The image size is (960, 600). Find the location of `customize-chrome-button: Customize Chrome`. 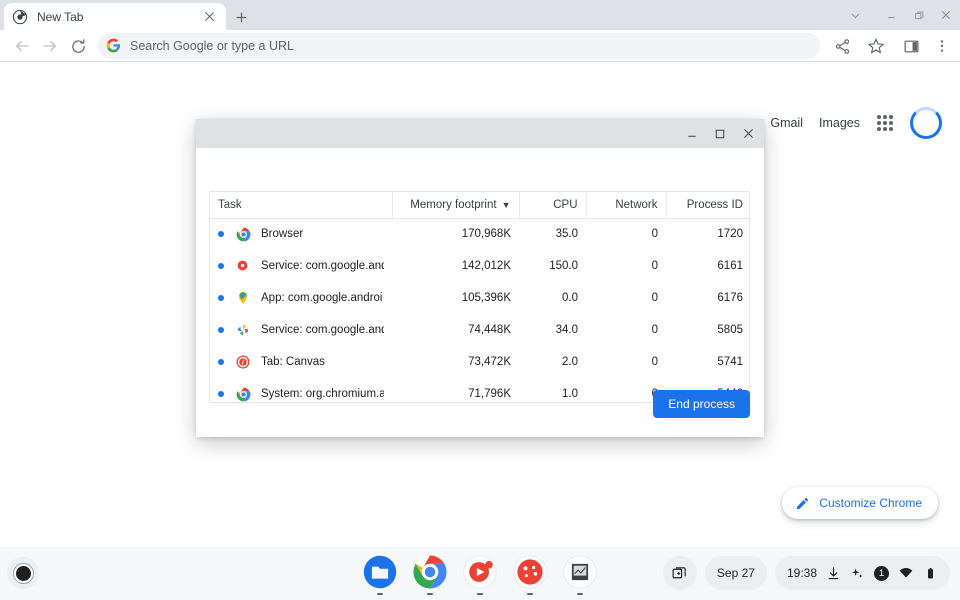

customize-chrome-button: Customize Chrome is located at coordinates (860, 503).